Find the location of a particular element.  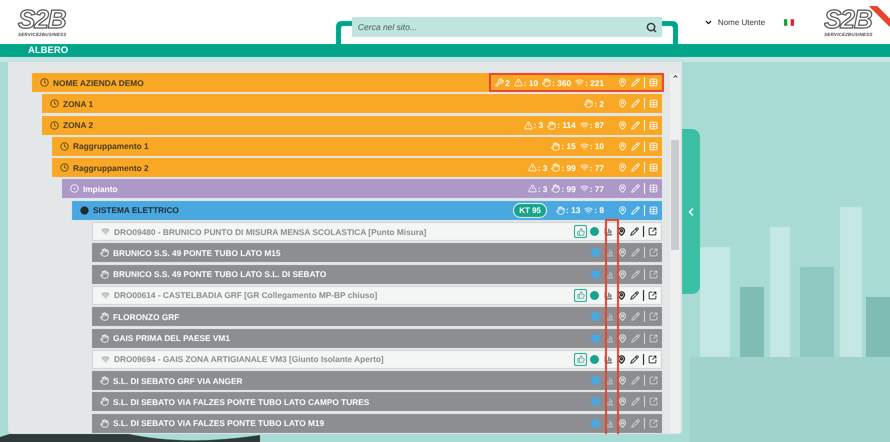

device-row: DRO09694 - GAIS ZONA ARTIGIANALE VM3 [Giunto Isolante Aperto] is located at coordinates (377, 359).